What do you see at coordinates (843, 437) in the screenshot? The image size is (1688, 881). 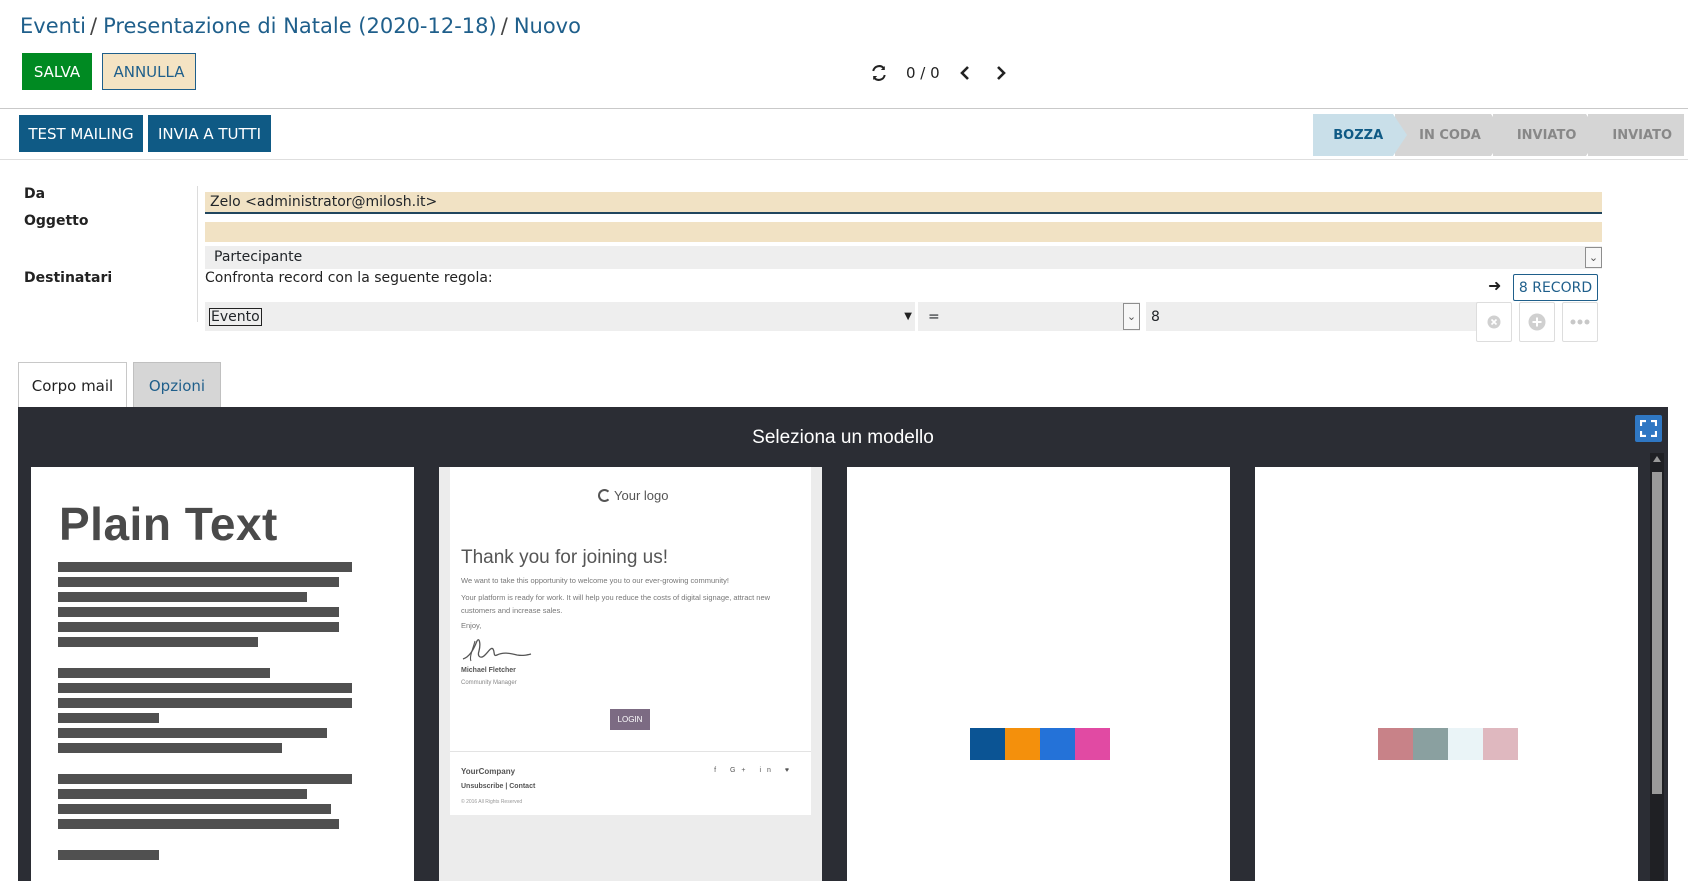 I see `template-selector-title: Seleziona un modello` at bounding box center [843, 437].